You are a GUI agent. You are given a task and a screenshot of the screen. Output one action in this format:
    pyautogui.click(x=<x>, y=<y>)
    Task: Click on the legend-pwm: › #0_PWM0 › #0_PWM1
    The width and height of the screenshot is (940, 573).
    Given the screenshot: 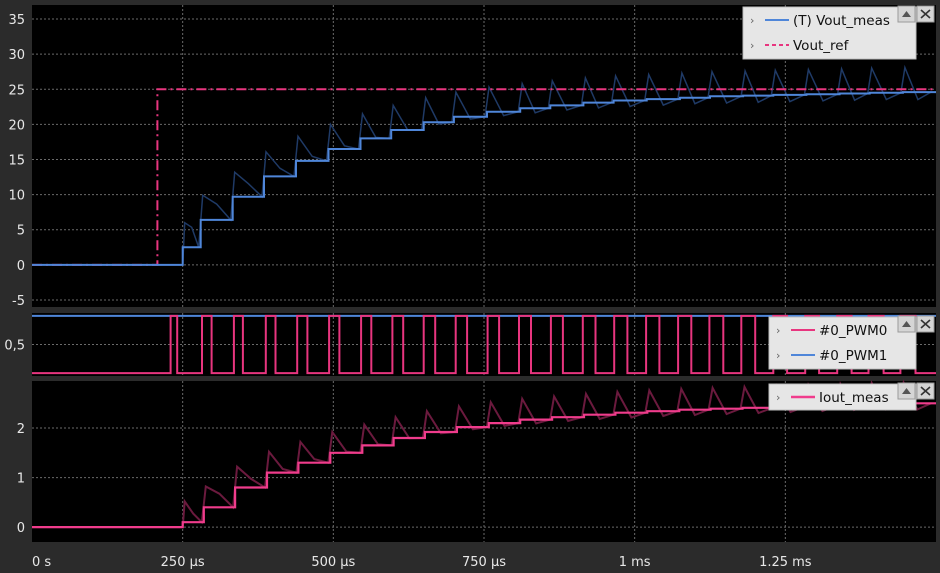 What is the action you would take?
    pyautogui.click(x=851, y=342)
    